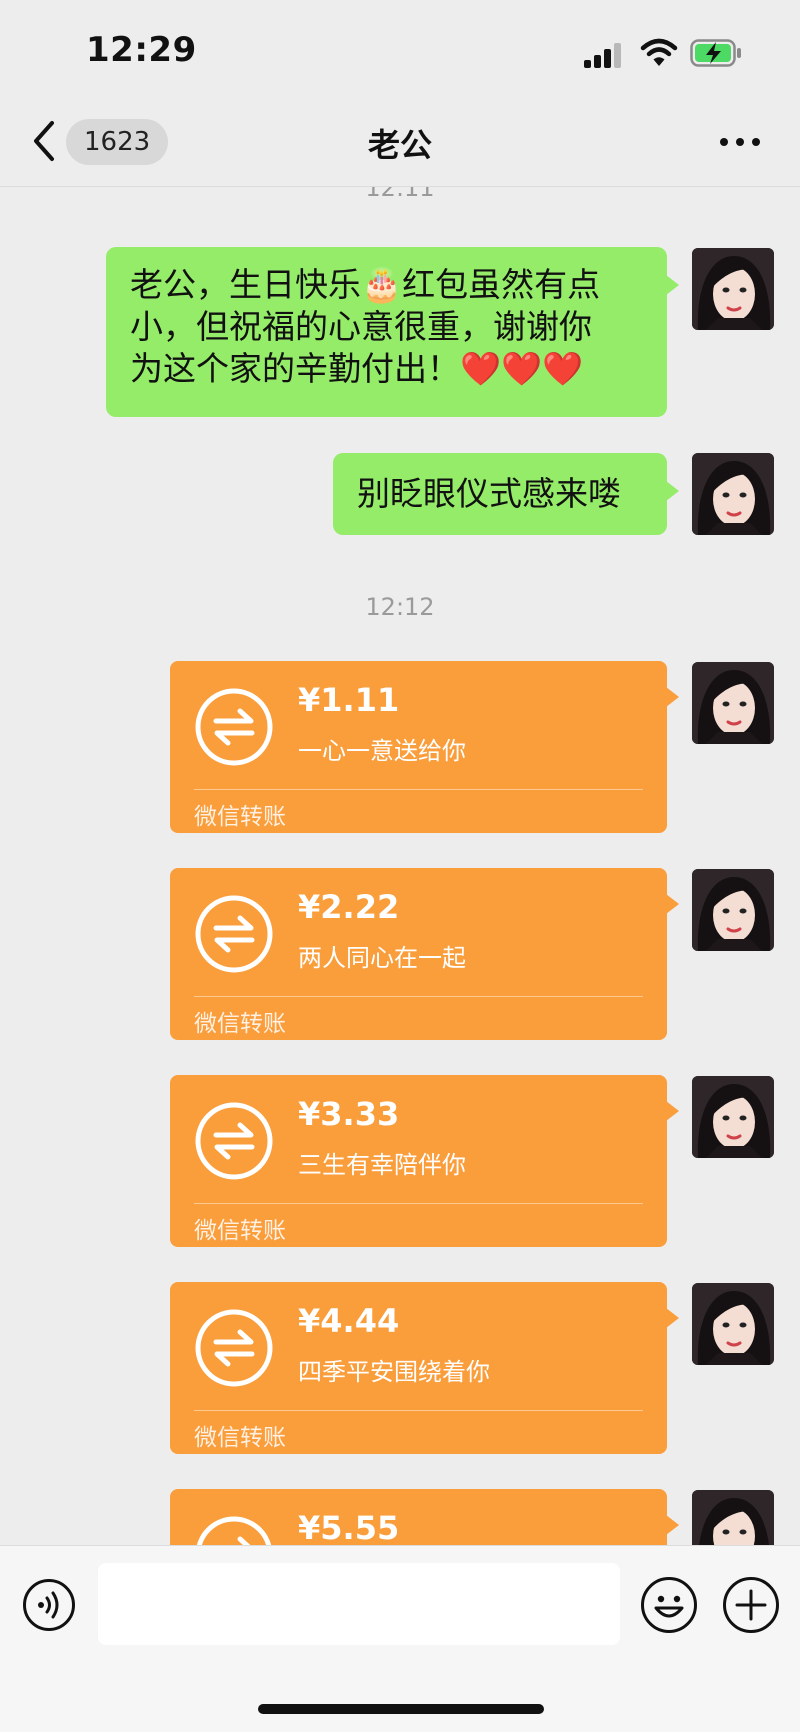 Image resolution: width=800 pixels, height=1732 pixels. What do you see at coordinates (365, 284) in the screenshot?
I see `message-text-line: 老公，生日快乐🎂红包虽然有点` at bounding box center [365, 284].